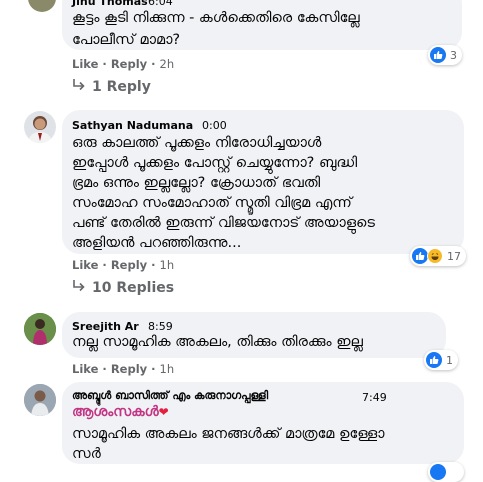 The width and height of the screenshot is (483, 482). Describe the element at coordinates (132, 125) in the screenshot. I see `comment-author: Sathyan Nadumana` at that location.